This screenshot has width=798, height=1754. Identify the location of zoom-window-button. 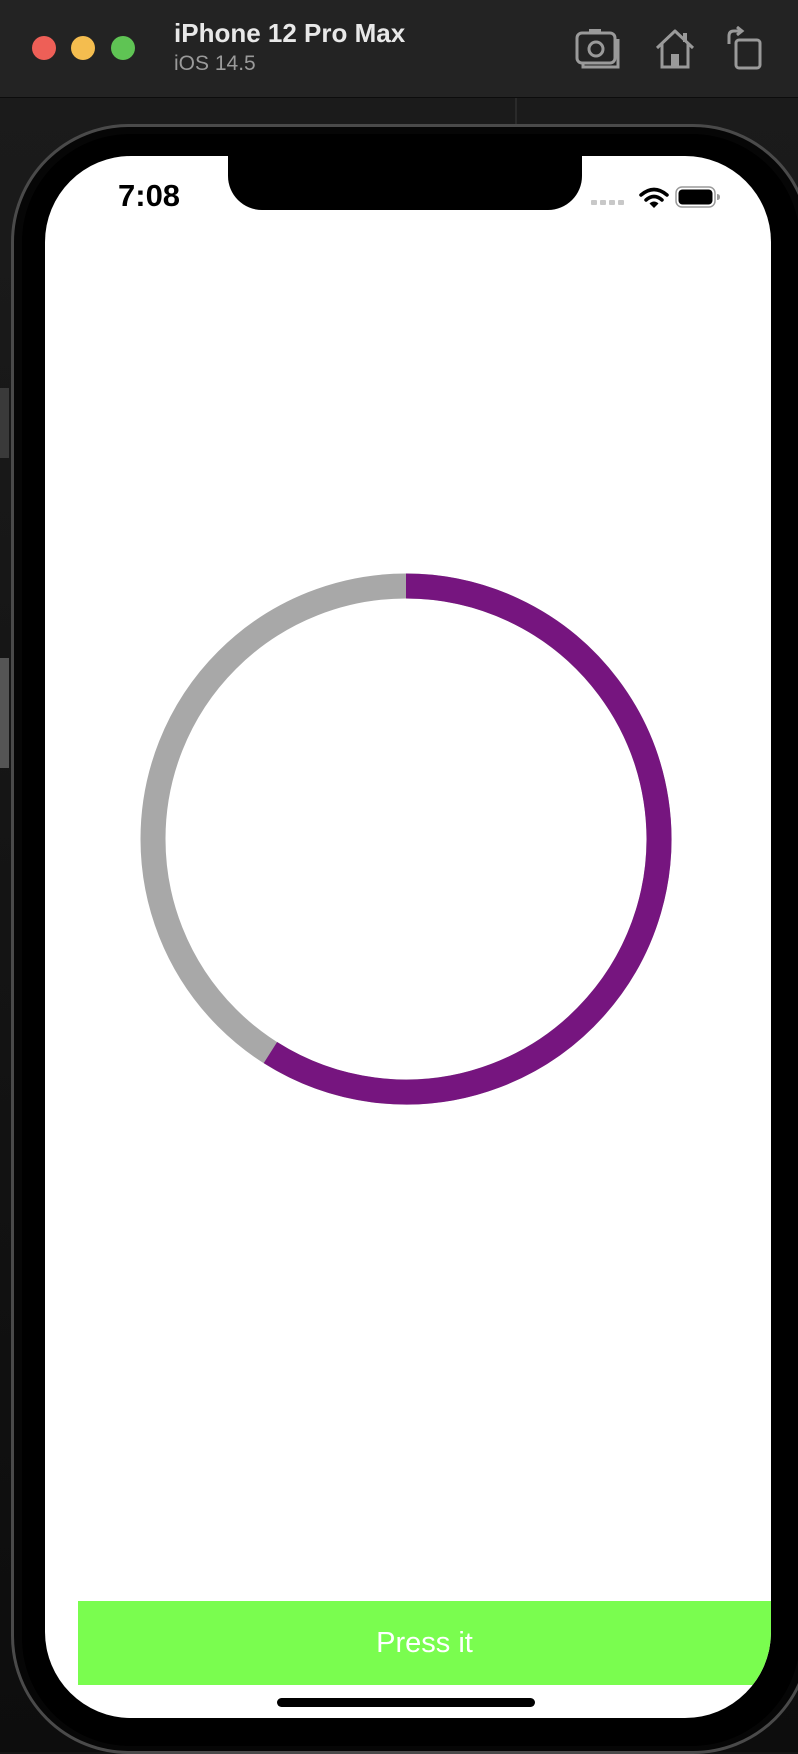
(123, 48).